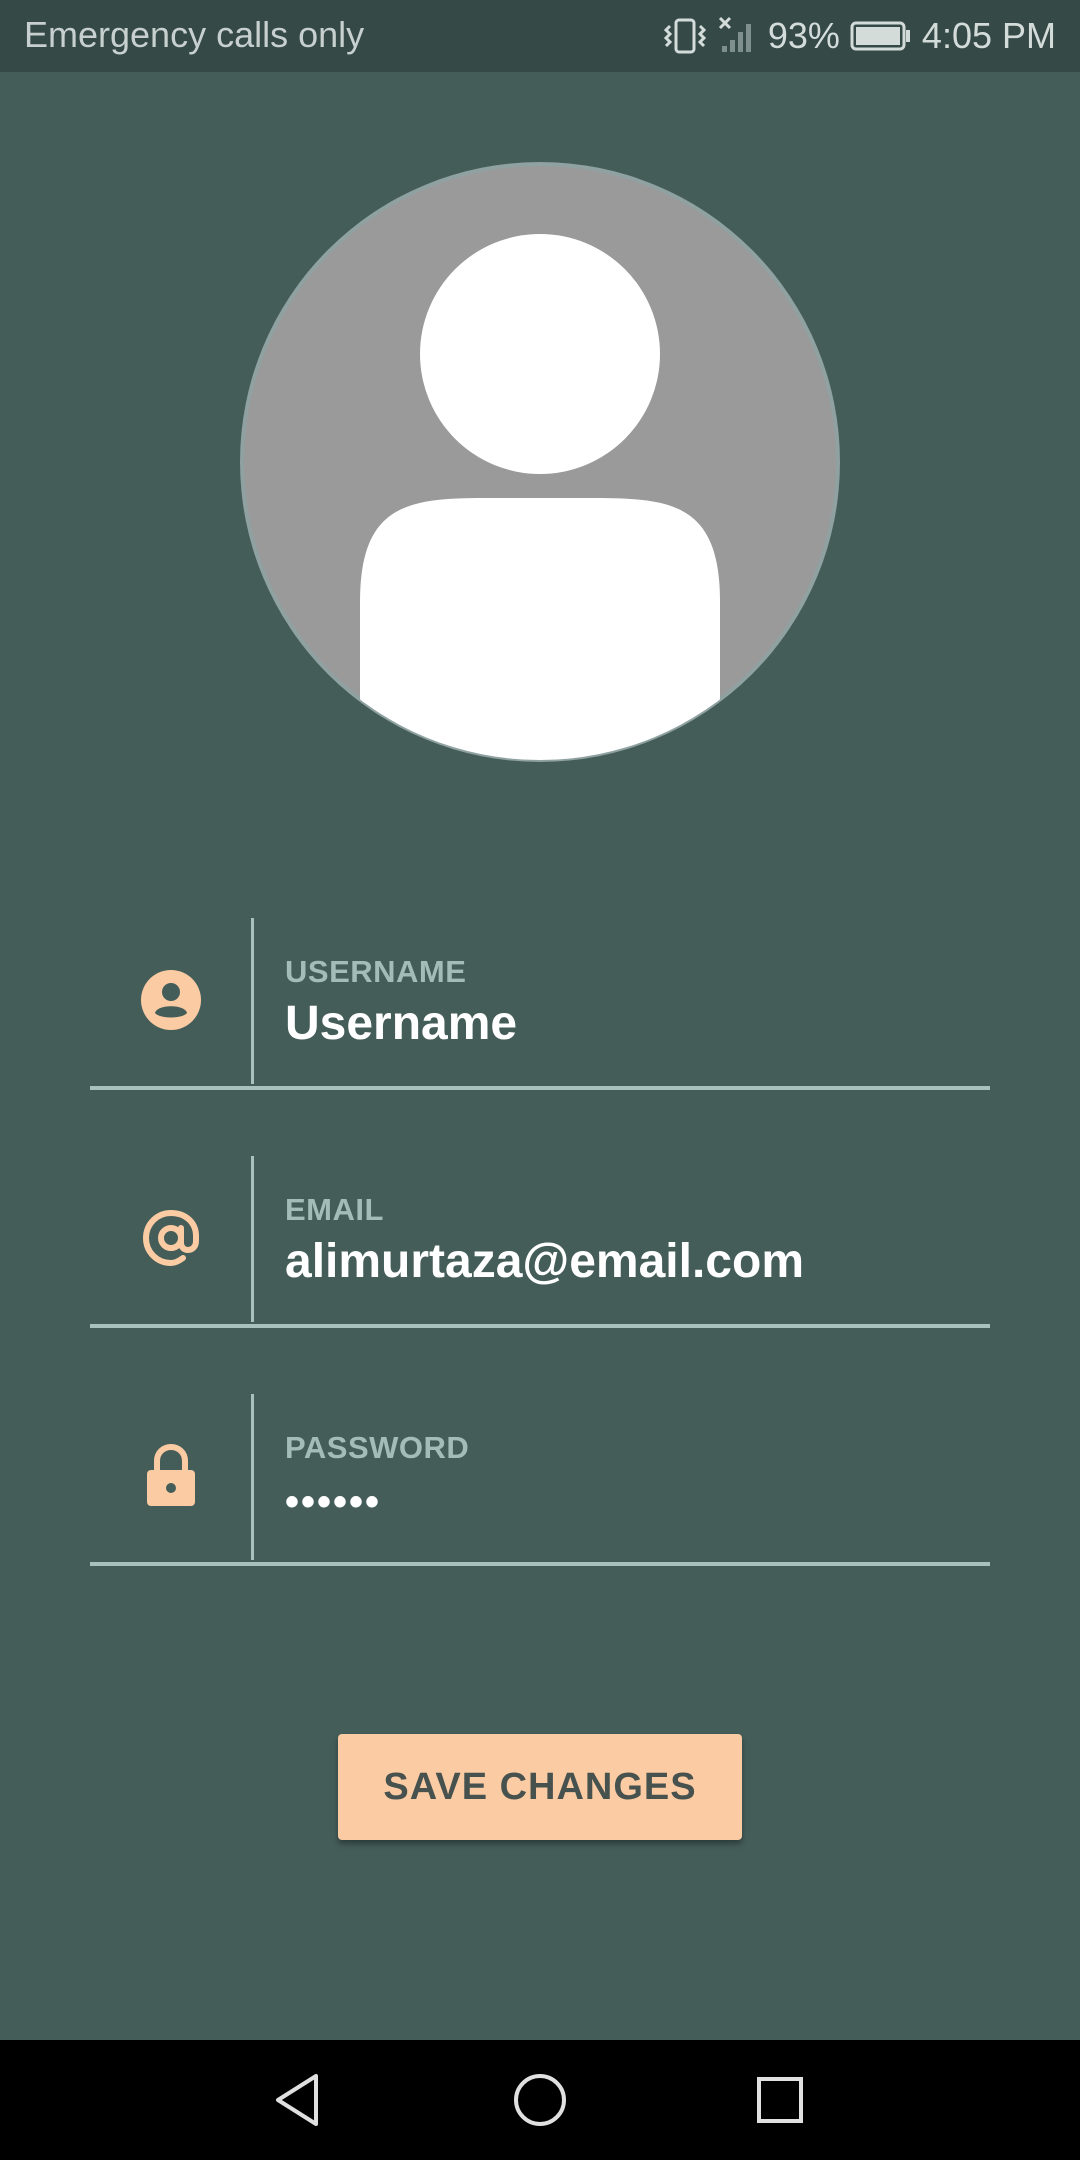 The height and width of the screenshot is (2160, 1080). I want to click on password-label: PASSWORD, so click(377, 1447).